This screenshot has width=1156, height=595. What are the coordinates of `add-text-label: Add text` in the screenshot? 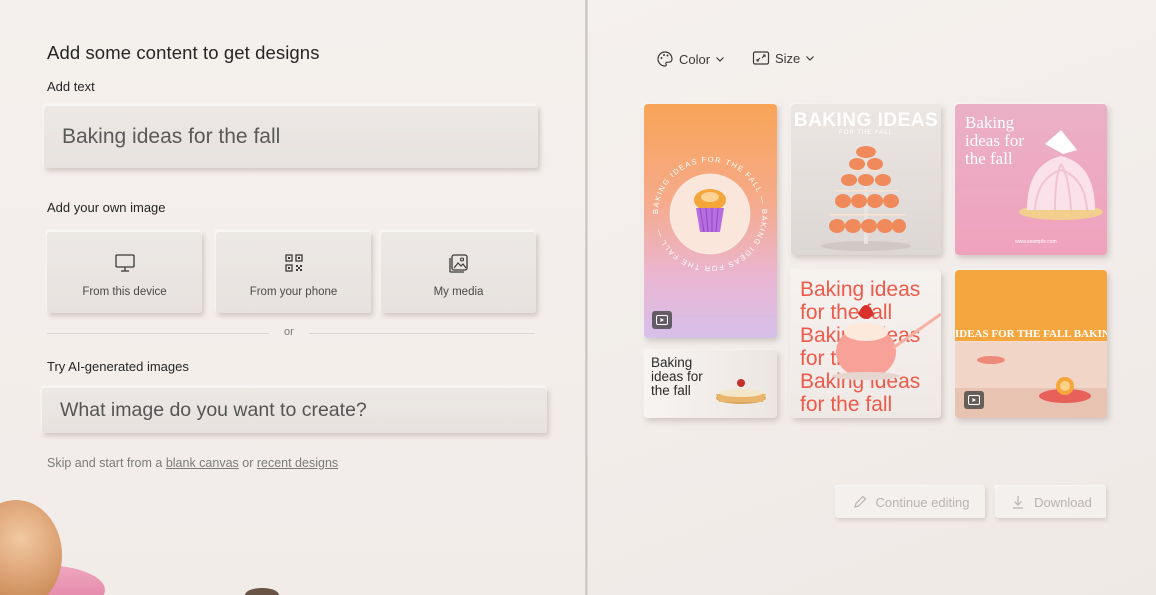 It's located at (71, 86).